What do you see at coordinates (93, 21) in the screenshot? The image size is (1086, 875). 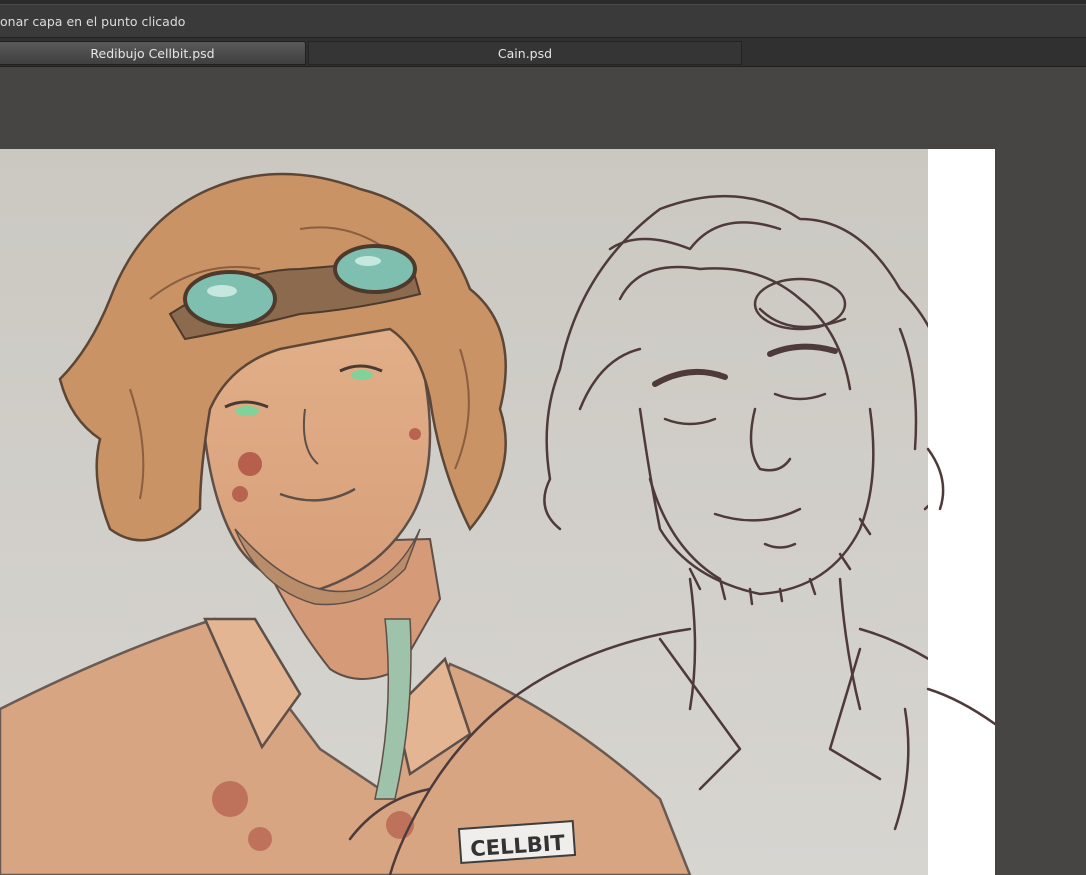 I see `tool-hint-text: onar capa en el punto clicado` at bounding box center [93, 21].